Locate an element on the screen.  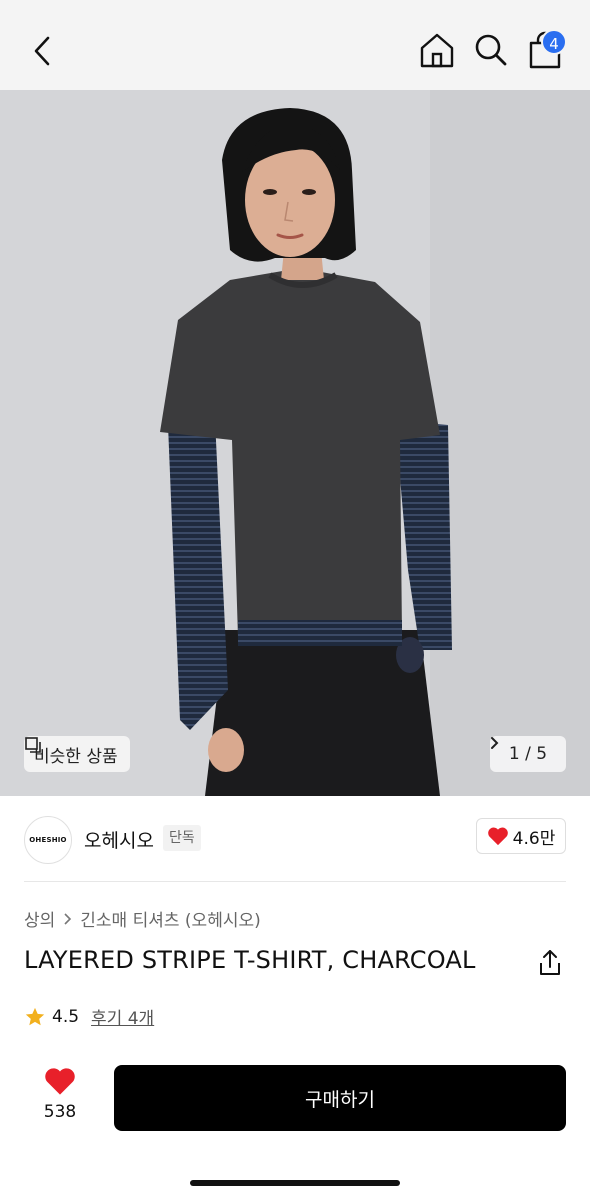
similar-products-button: 비슷한 상품 is located at coordinates (77, 754).